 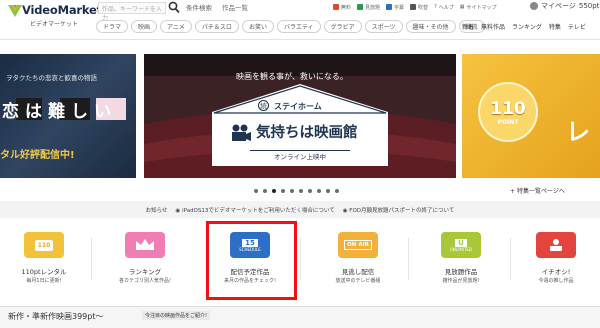 I want to click on nav-new: 新着, so click(x=468, y=26).